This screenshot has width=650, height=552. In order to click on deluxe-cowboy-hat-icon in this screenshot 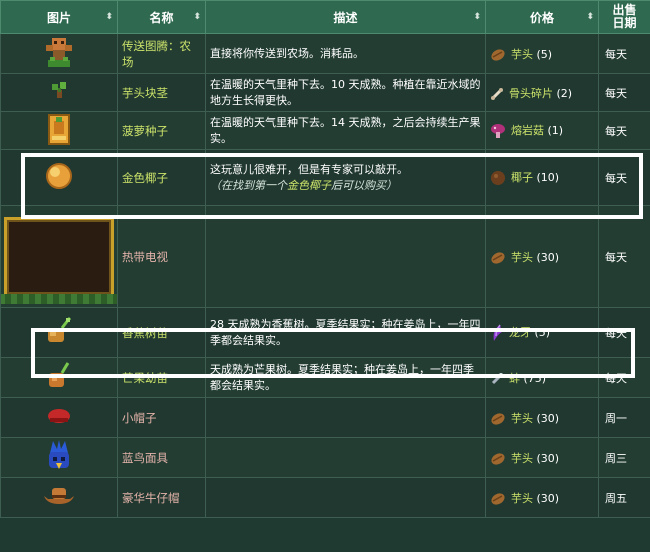, I will do `click(59, 496)`.